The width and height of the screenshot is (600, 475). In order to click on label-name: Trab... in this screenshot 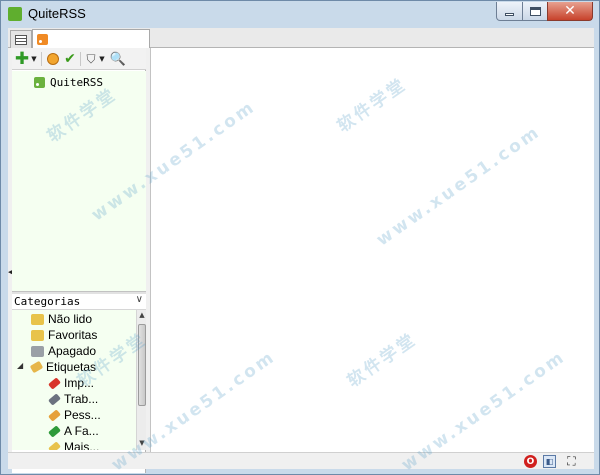, I will do `click(81, 399)`.